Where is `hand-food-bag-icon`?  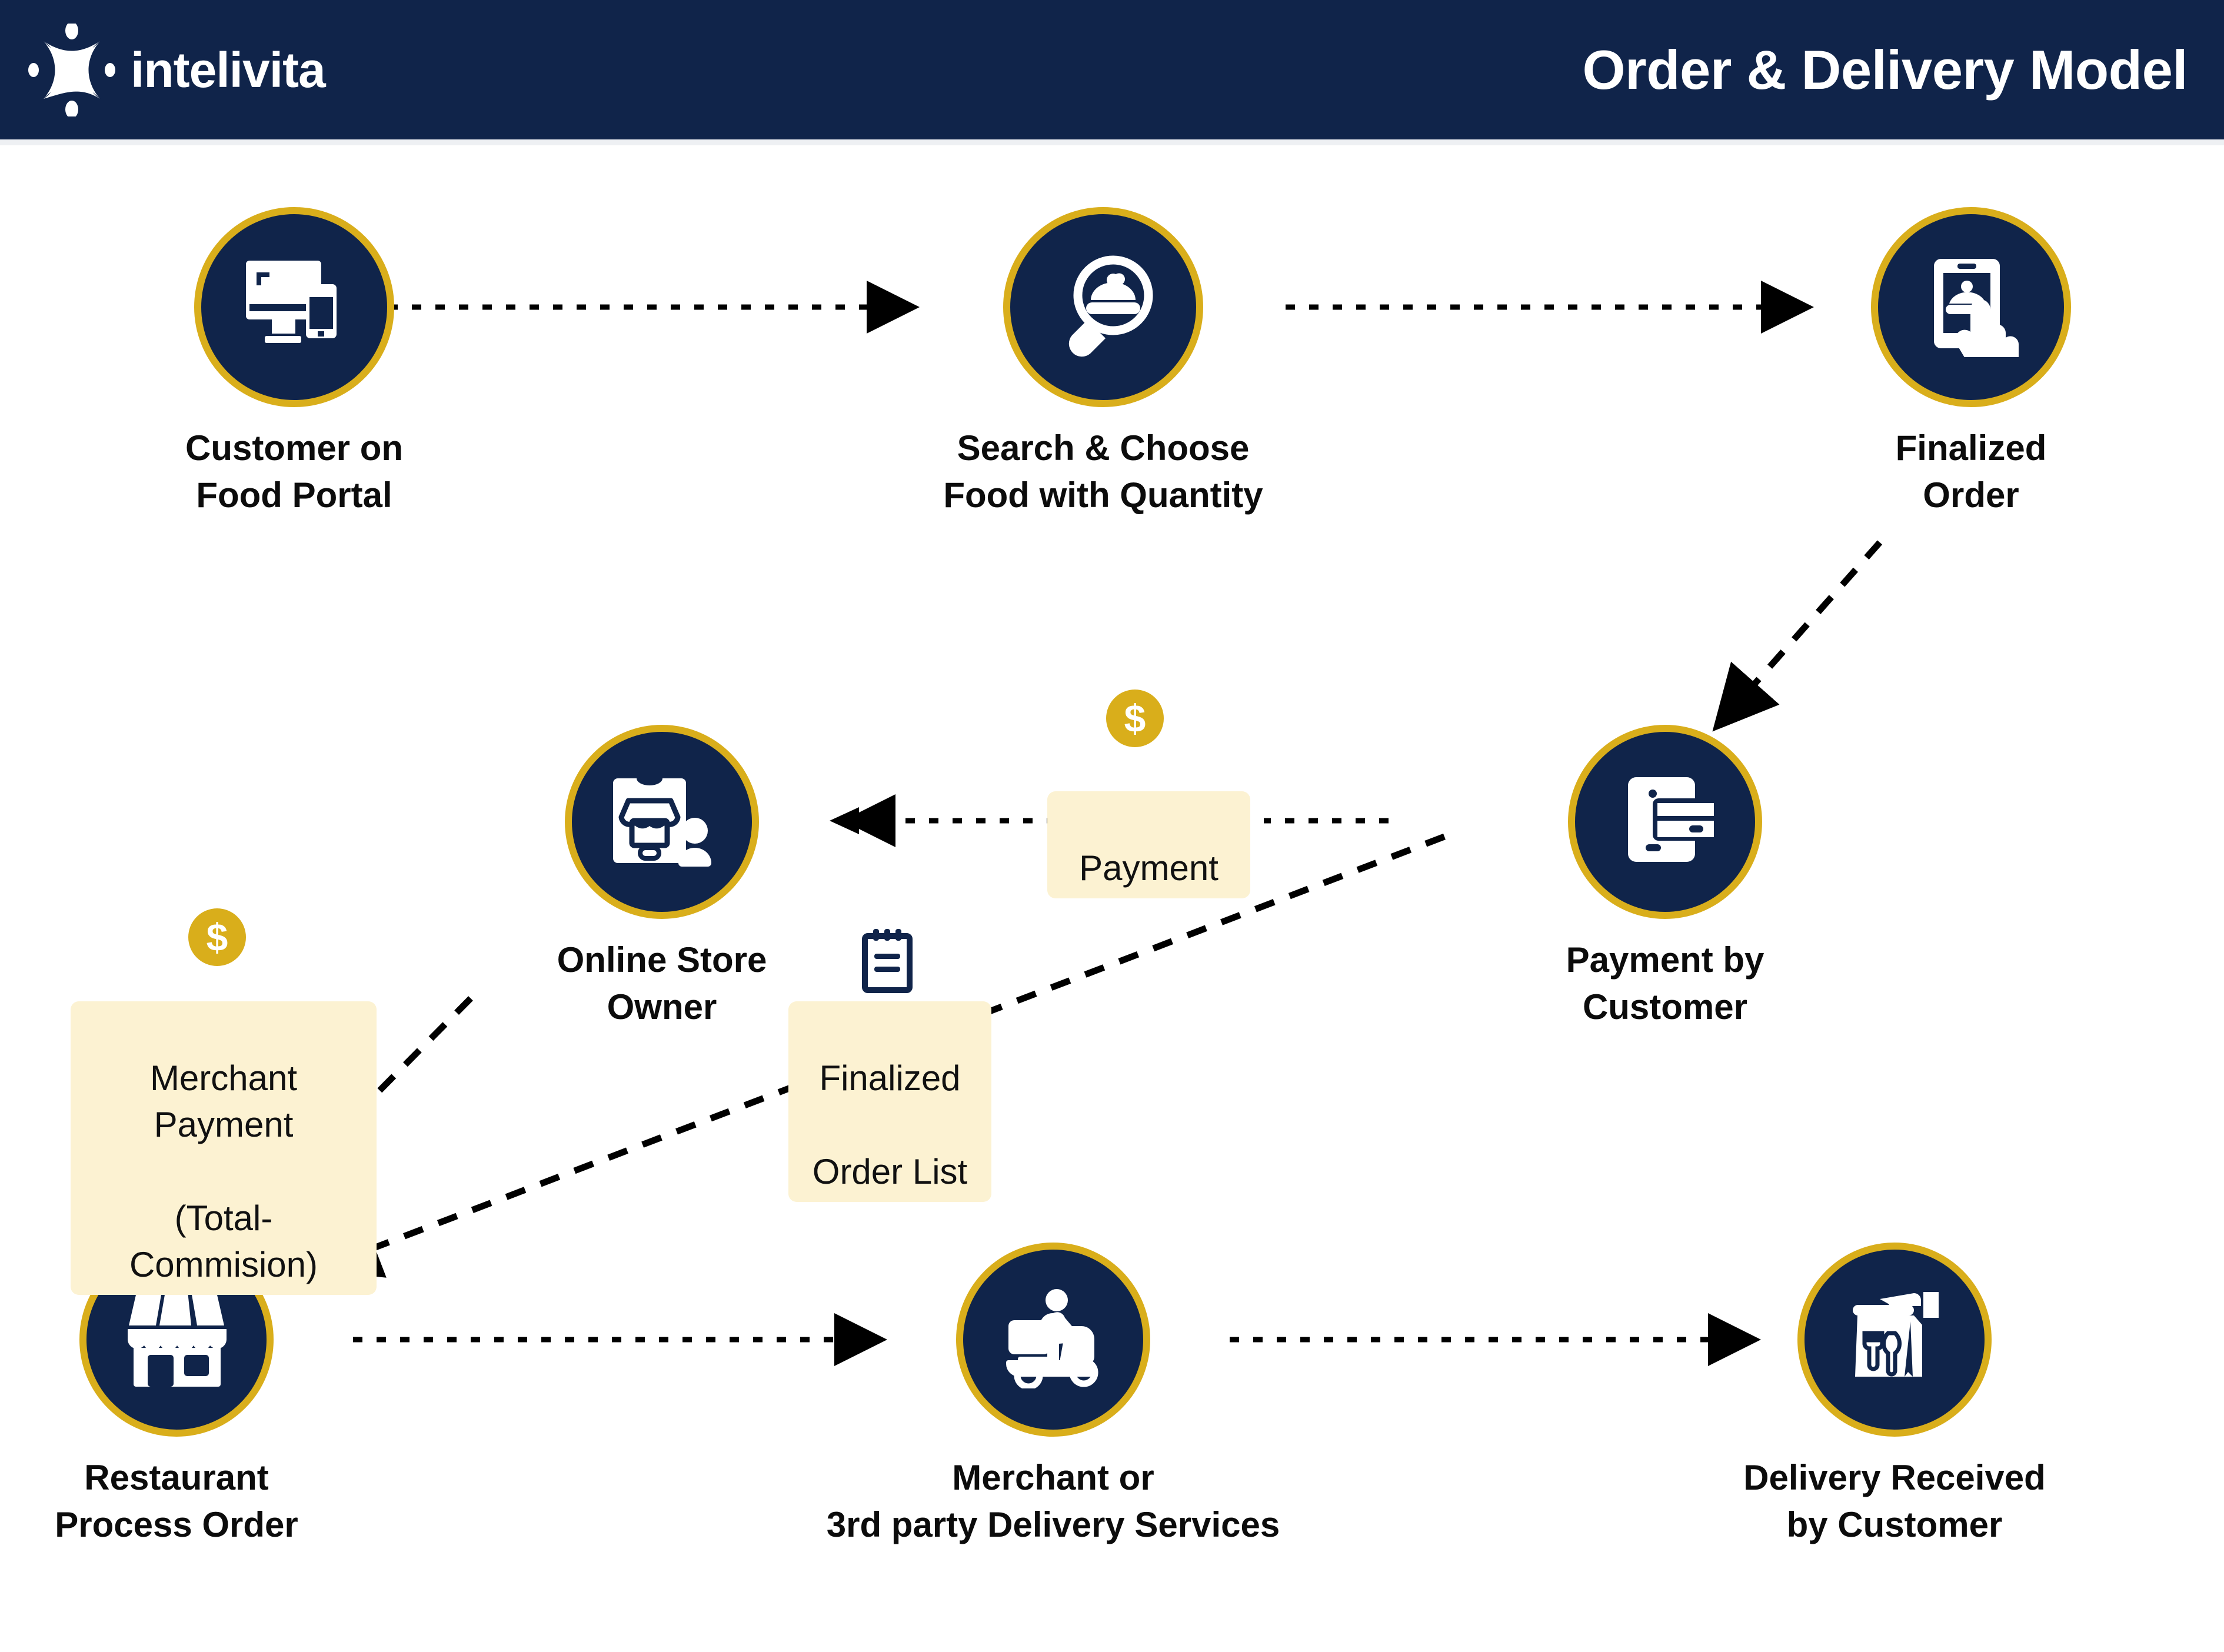 hand-food-bag-icon is located at coordinates (1895, 1339).